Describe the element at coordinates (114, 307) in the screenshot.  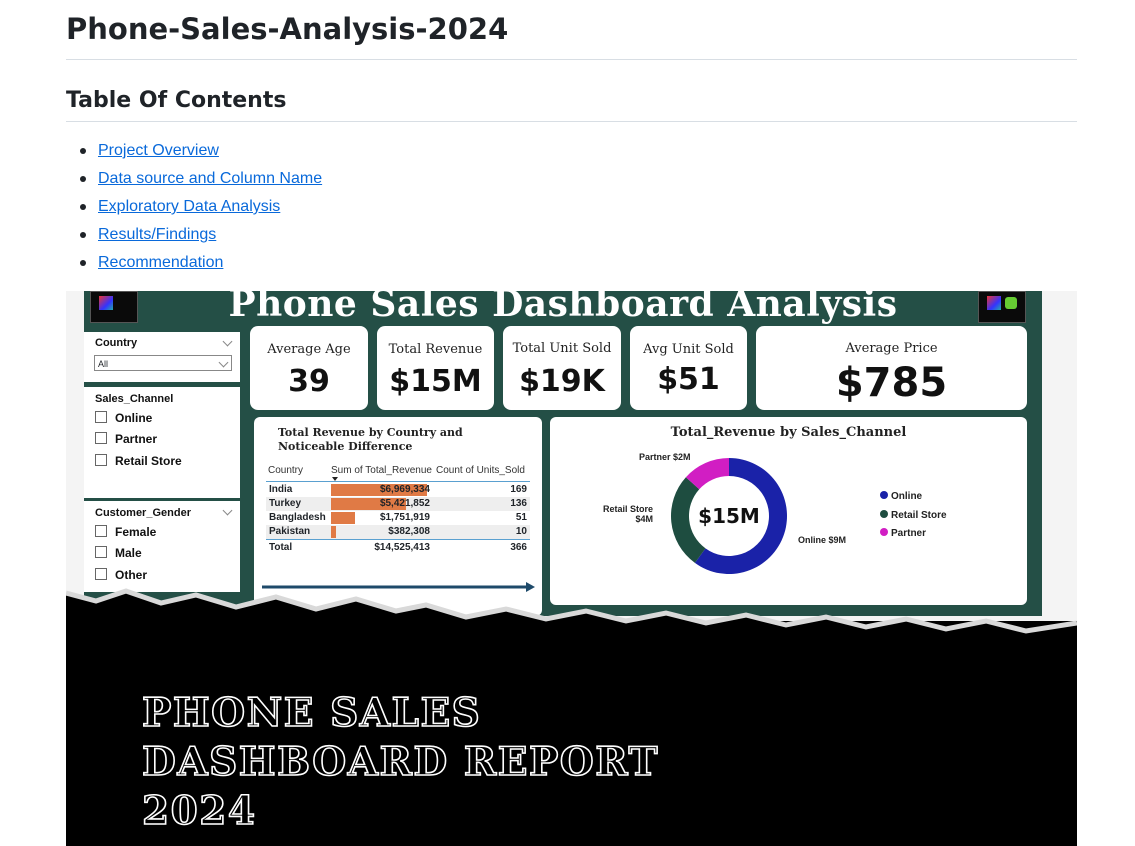
I see `brand-logo-icon` at that location.